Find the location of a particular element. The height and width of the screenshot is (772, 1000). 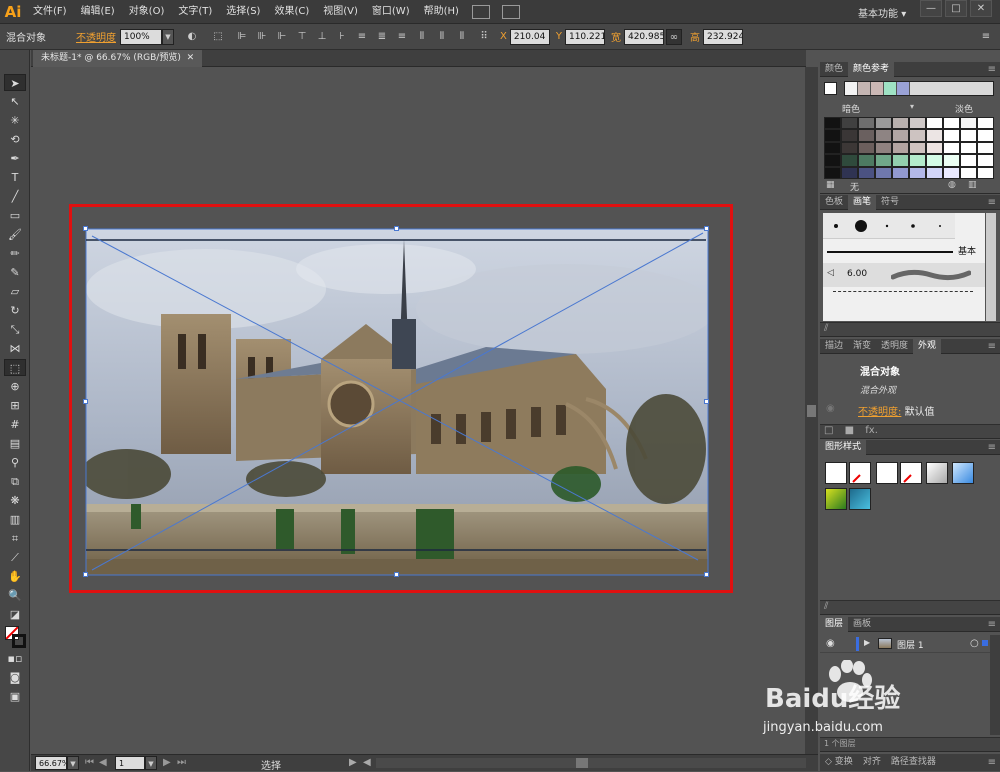

tab-artboards: 画板 is located at coordinates (862, 624).